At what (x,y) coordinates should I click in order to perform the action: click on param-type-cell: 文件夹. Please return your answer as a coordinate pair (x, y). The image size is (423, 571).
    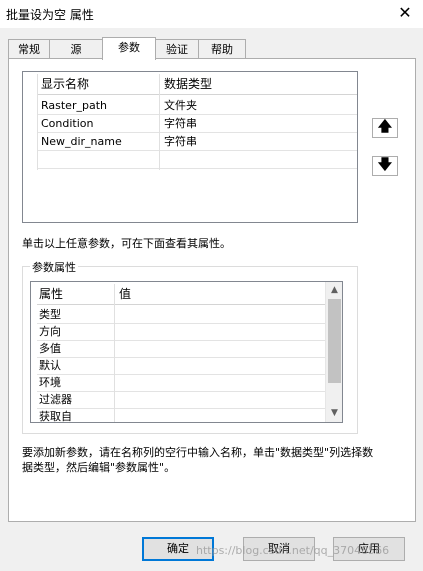
    Looking at the image, I should click on (180, 105).